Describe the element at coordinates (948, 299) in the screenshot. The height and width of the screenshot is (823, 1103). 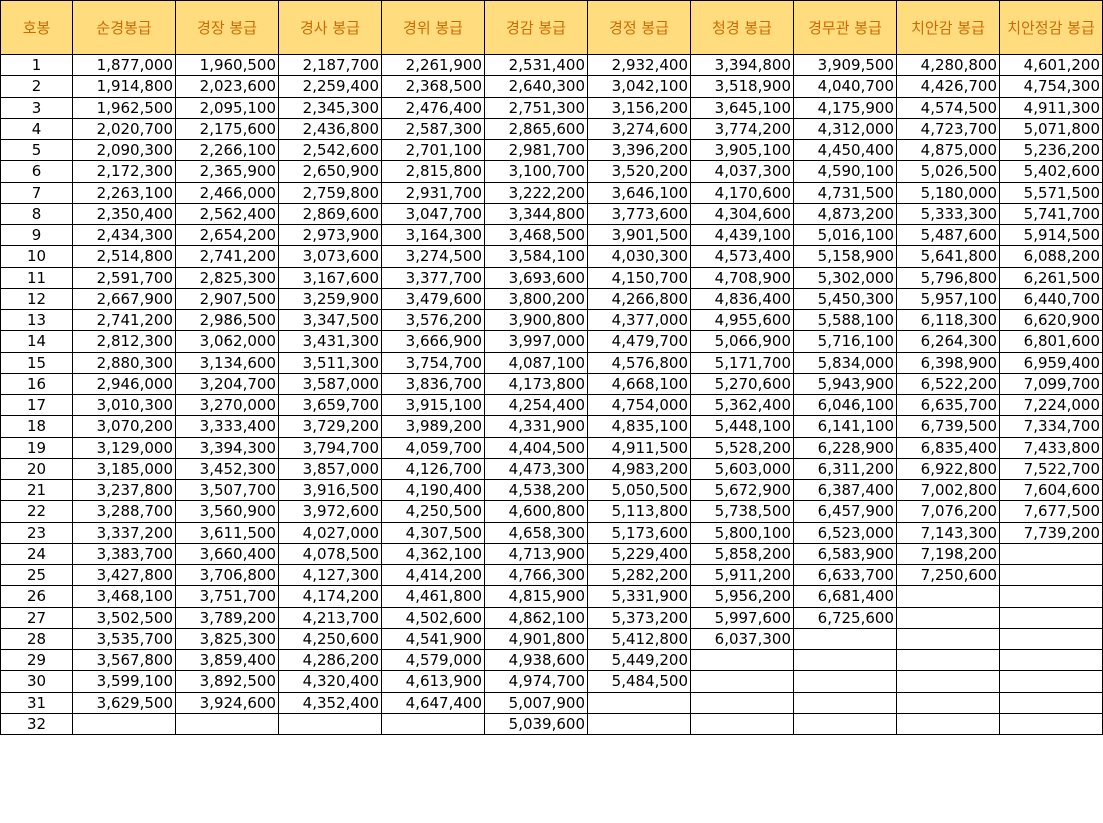
I see `pay-cell: 5,957,100` at that location.